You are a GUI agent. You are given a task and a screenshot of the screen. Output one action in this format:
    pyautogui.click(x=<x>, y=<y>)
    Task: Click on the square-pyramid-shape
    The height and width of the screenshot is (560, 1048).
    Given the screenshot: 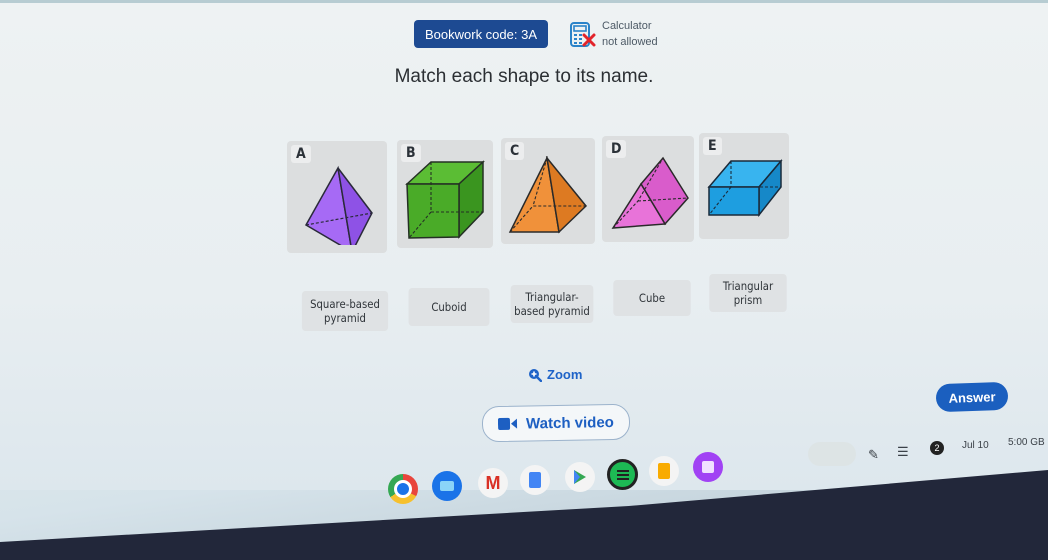 What is the action you would take?
    pyautogui.click(x=548, y=195)
    